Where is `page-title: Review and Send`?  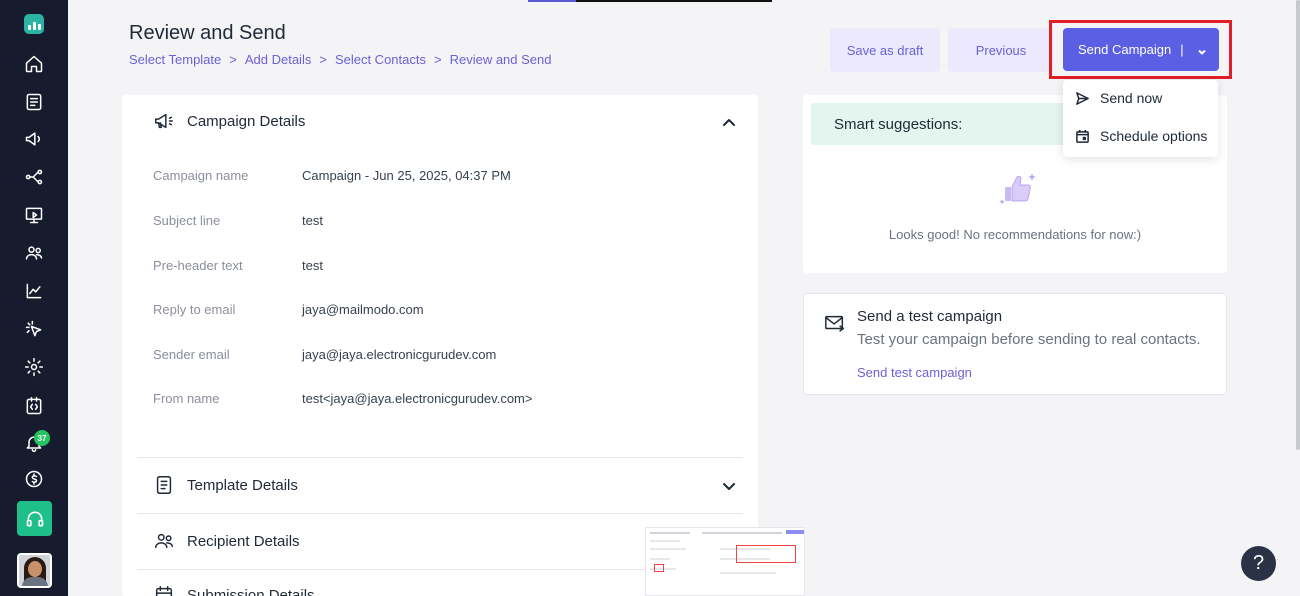 page-title: Review and Send is located at coordinates (207, 33).